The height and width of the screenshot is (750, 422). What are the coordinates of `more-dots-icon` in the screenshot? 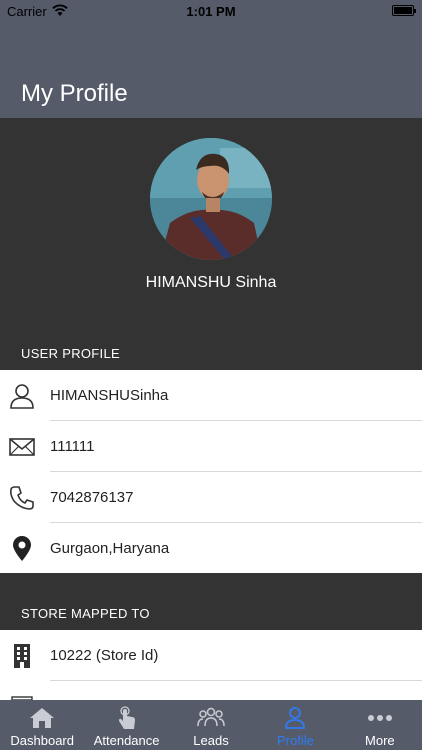 It's located at (379, 718).